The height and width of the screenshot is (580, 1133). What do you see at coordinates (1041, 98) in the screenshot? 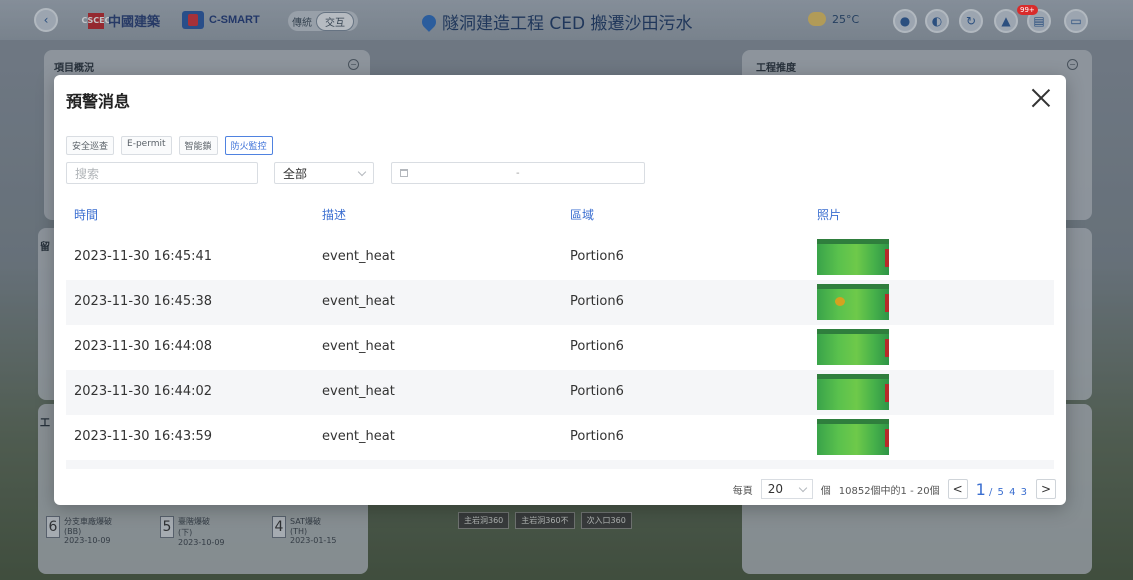
I see `close-icon` at bounding box center [1041, 98].